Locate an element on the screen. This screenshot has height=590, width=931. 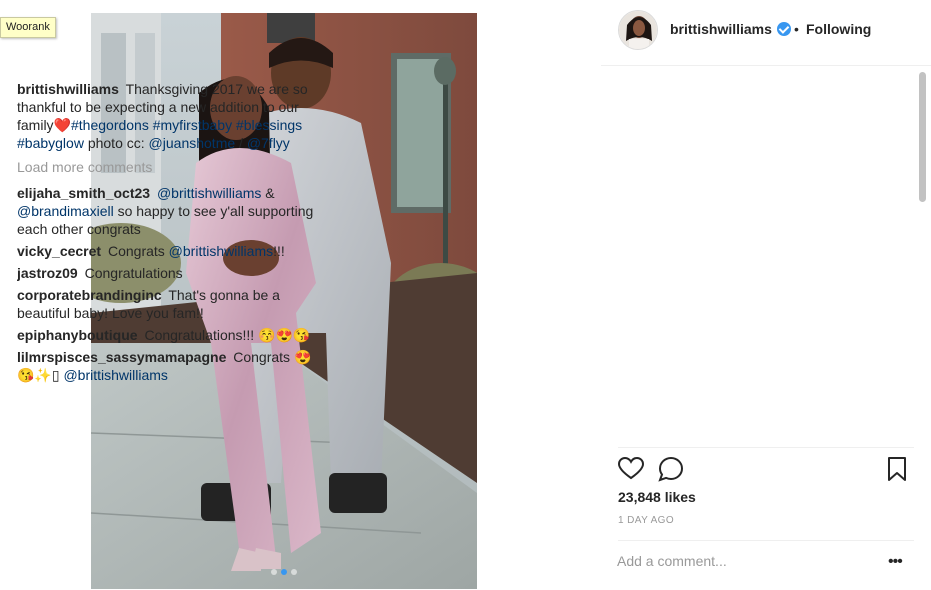
post-timestamp: 1 DAY AGO is located at coordinates (646, 520).